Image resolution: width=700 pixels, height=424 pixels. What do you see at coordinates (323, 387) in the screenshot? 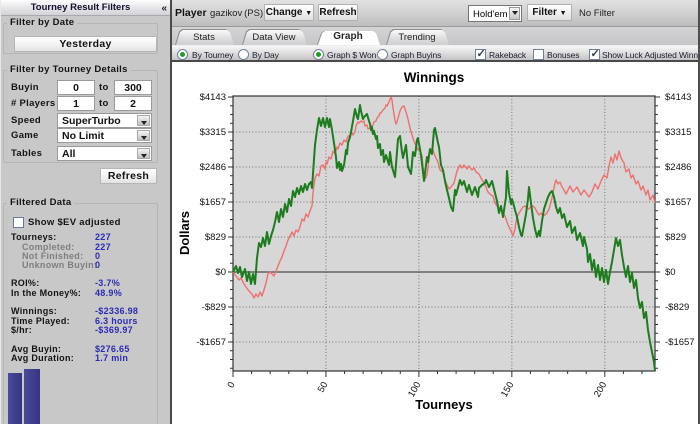
I see `svg-text: 50` at bounding box center [323, 387].